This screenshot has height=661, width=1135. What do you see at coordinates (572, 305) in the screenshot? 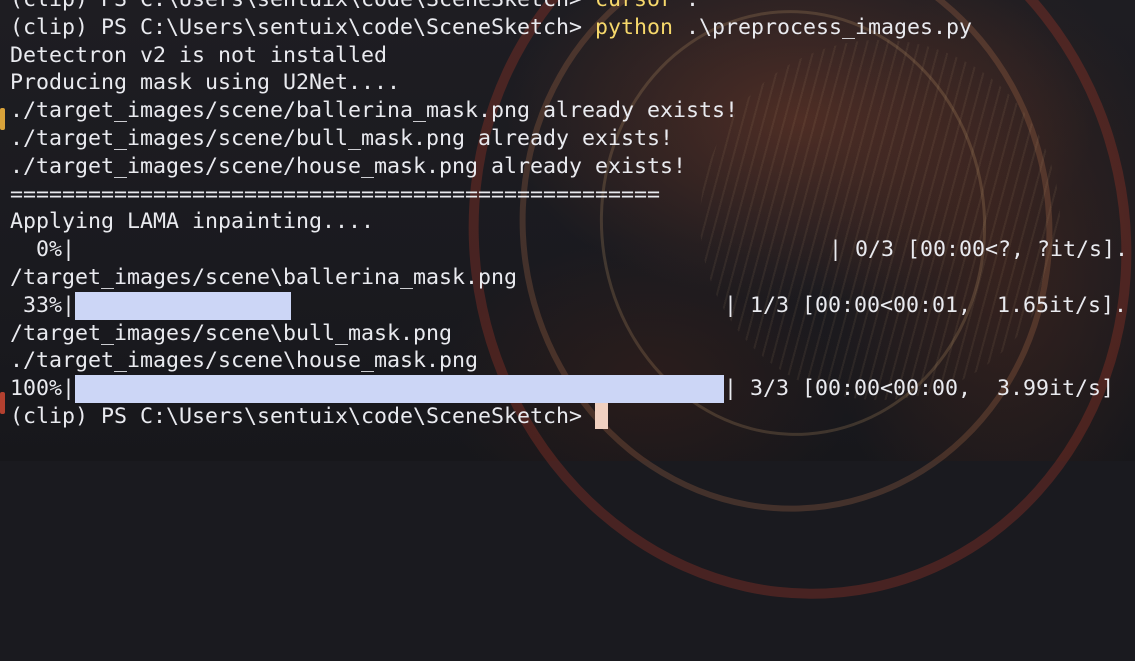
I see `progress-line-1: 33%| | 1/3 [00:00<00:01, 1.65it/s].` at bounding box center [572, 305].